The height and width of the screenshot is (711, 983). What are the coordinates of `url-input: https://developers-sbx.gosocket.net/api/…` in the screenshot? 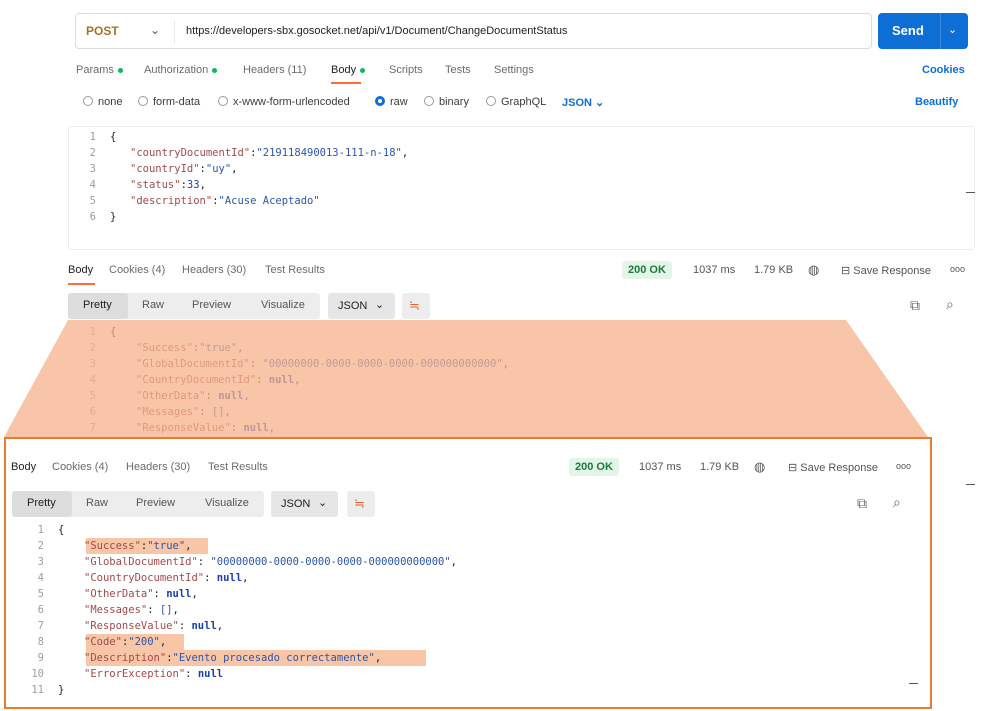 It's located at (377, 31).